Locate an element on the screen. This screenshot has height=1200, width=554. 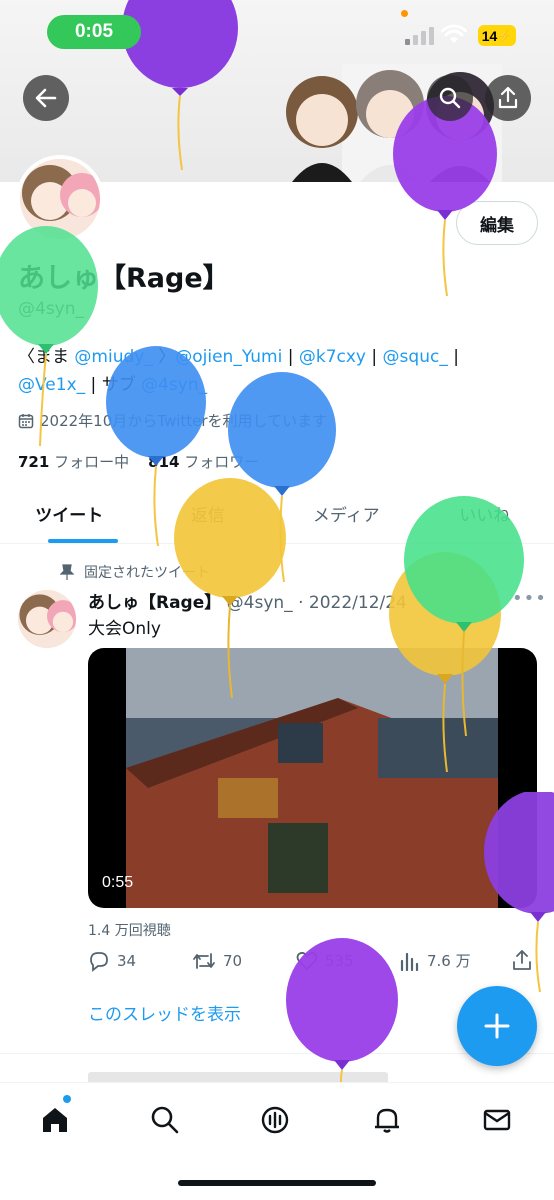
battery-indicator: 14 ⚡ is located at coordinates (497, 35).